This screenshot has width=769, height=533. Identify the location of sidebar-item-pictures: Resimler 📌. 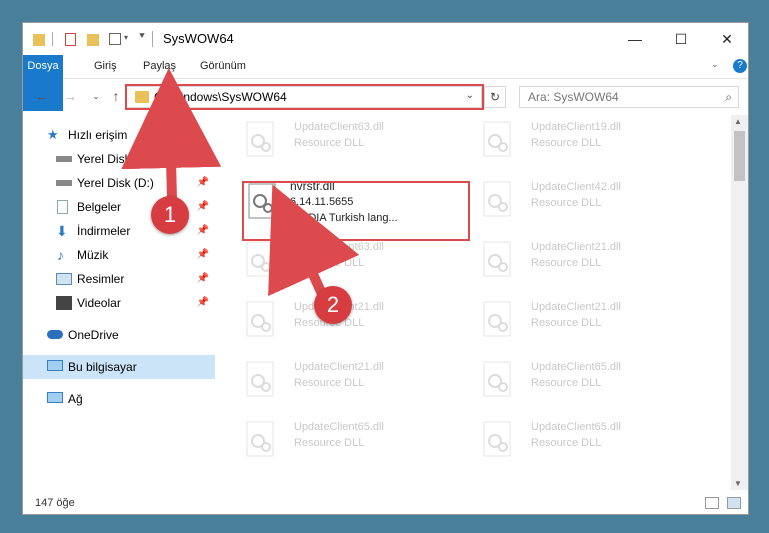
(119, 279).